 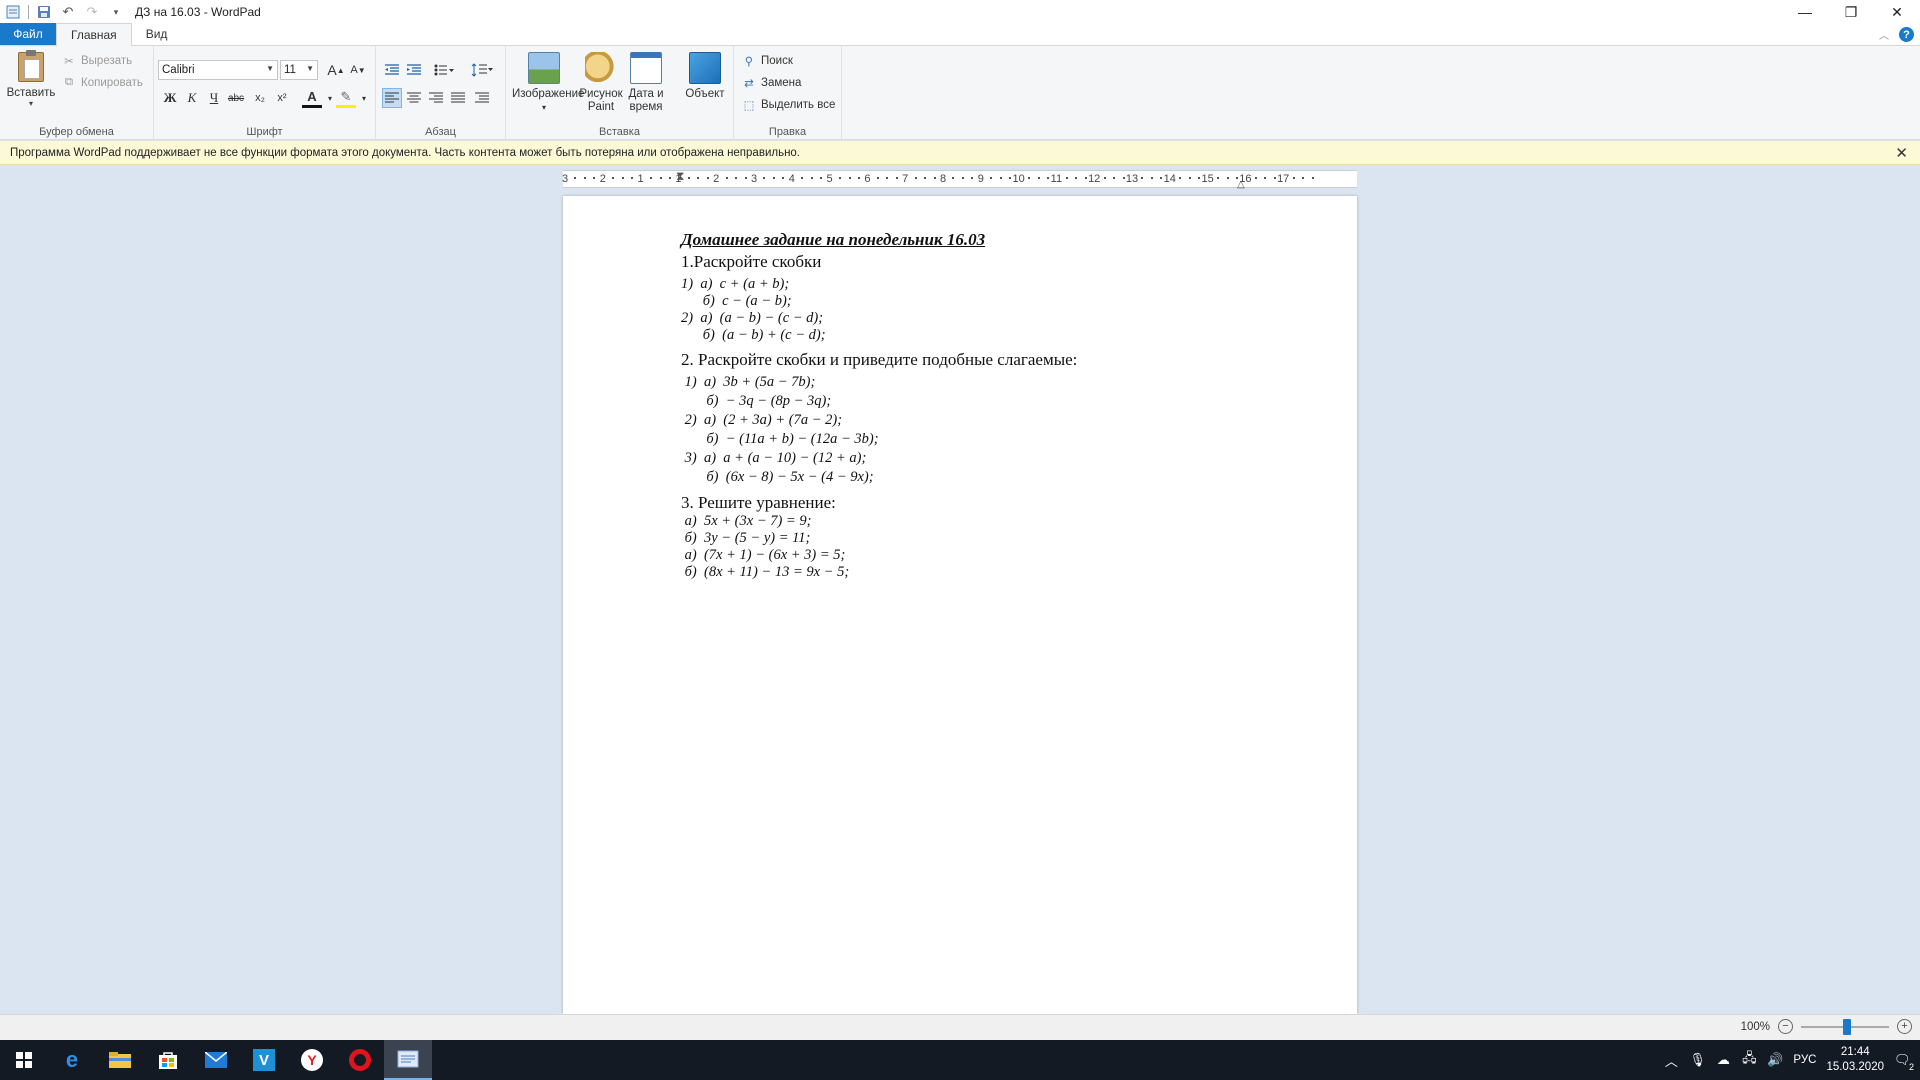 I want to click on select-all-button: ⬚ Выделить все, so click(x=789, y=105).